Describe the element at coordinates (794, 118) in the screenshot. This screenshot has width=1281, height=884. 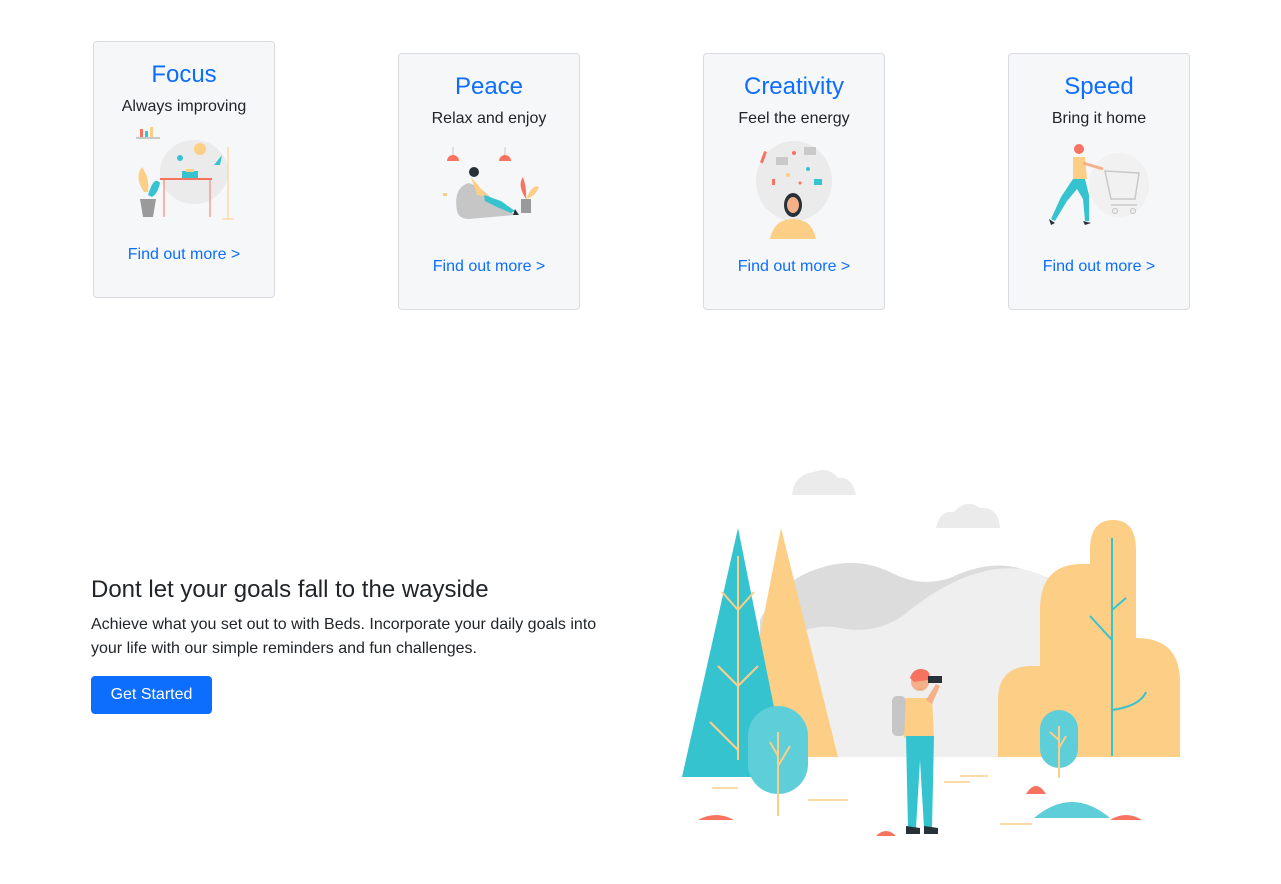
I see `card-subtitle: Feel the energy` at that location.